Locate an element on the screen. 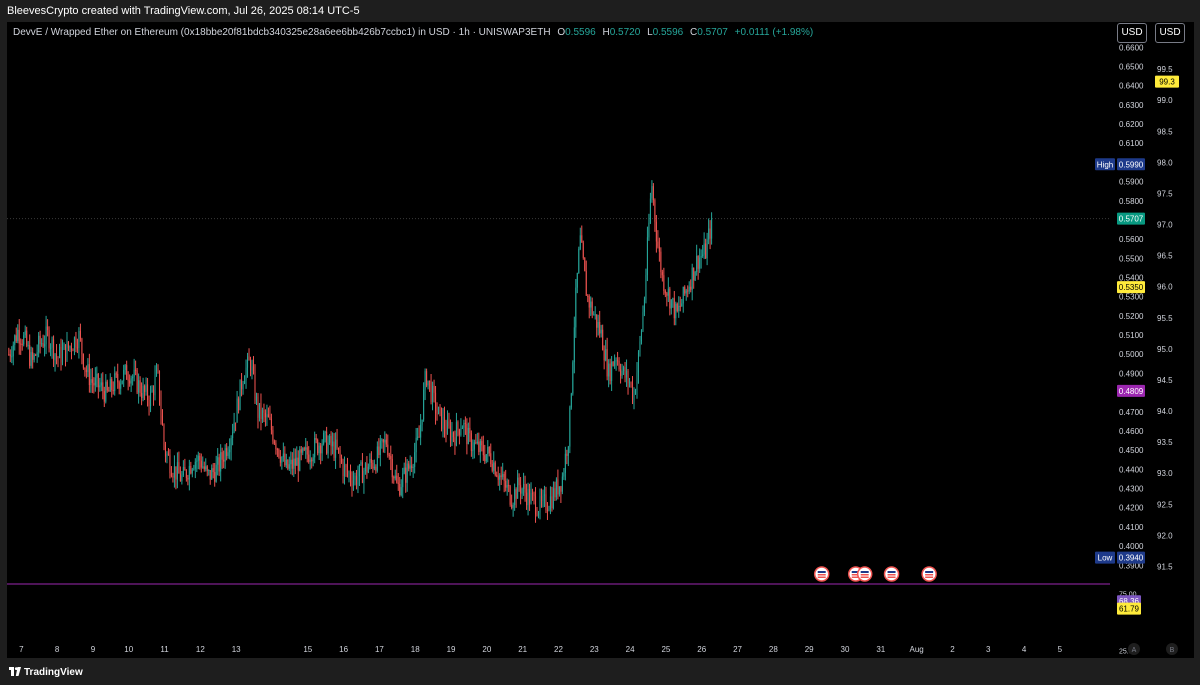  price-tick-label: 0.5900 is located at coordinates (1131, 182).